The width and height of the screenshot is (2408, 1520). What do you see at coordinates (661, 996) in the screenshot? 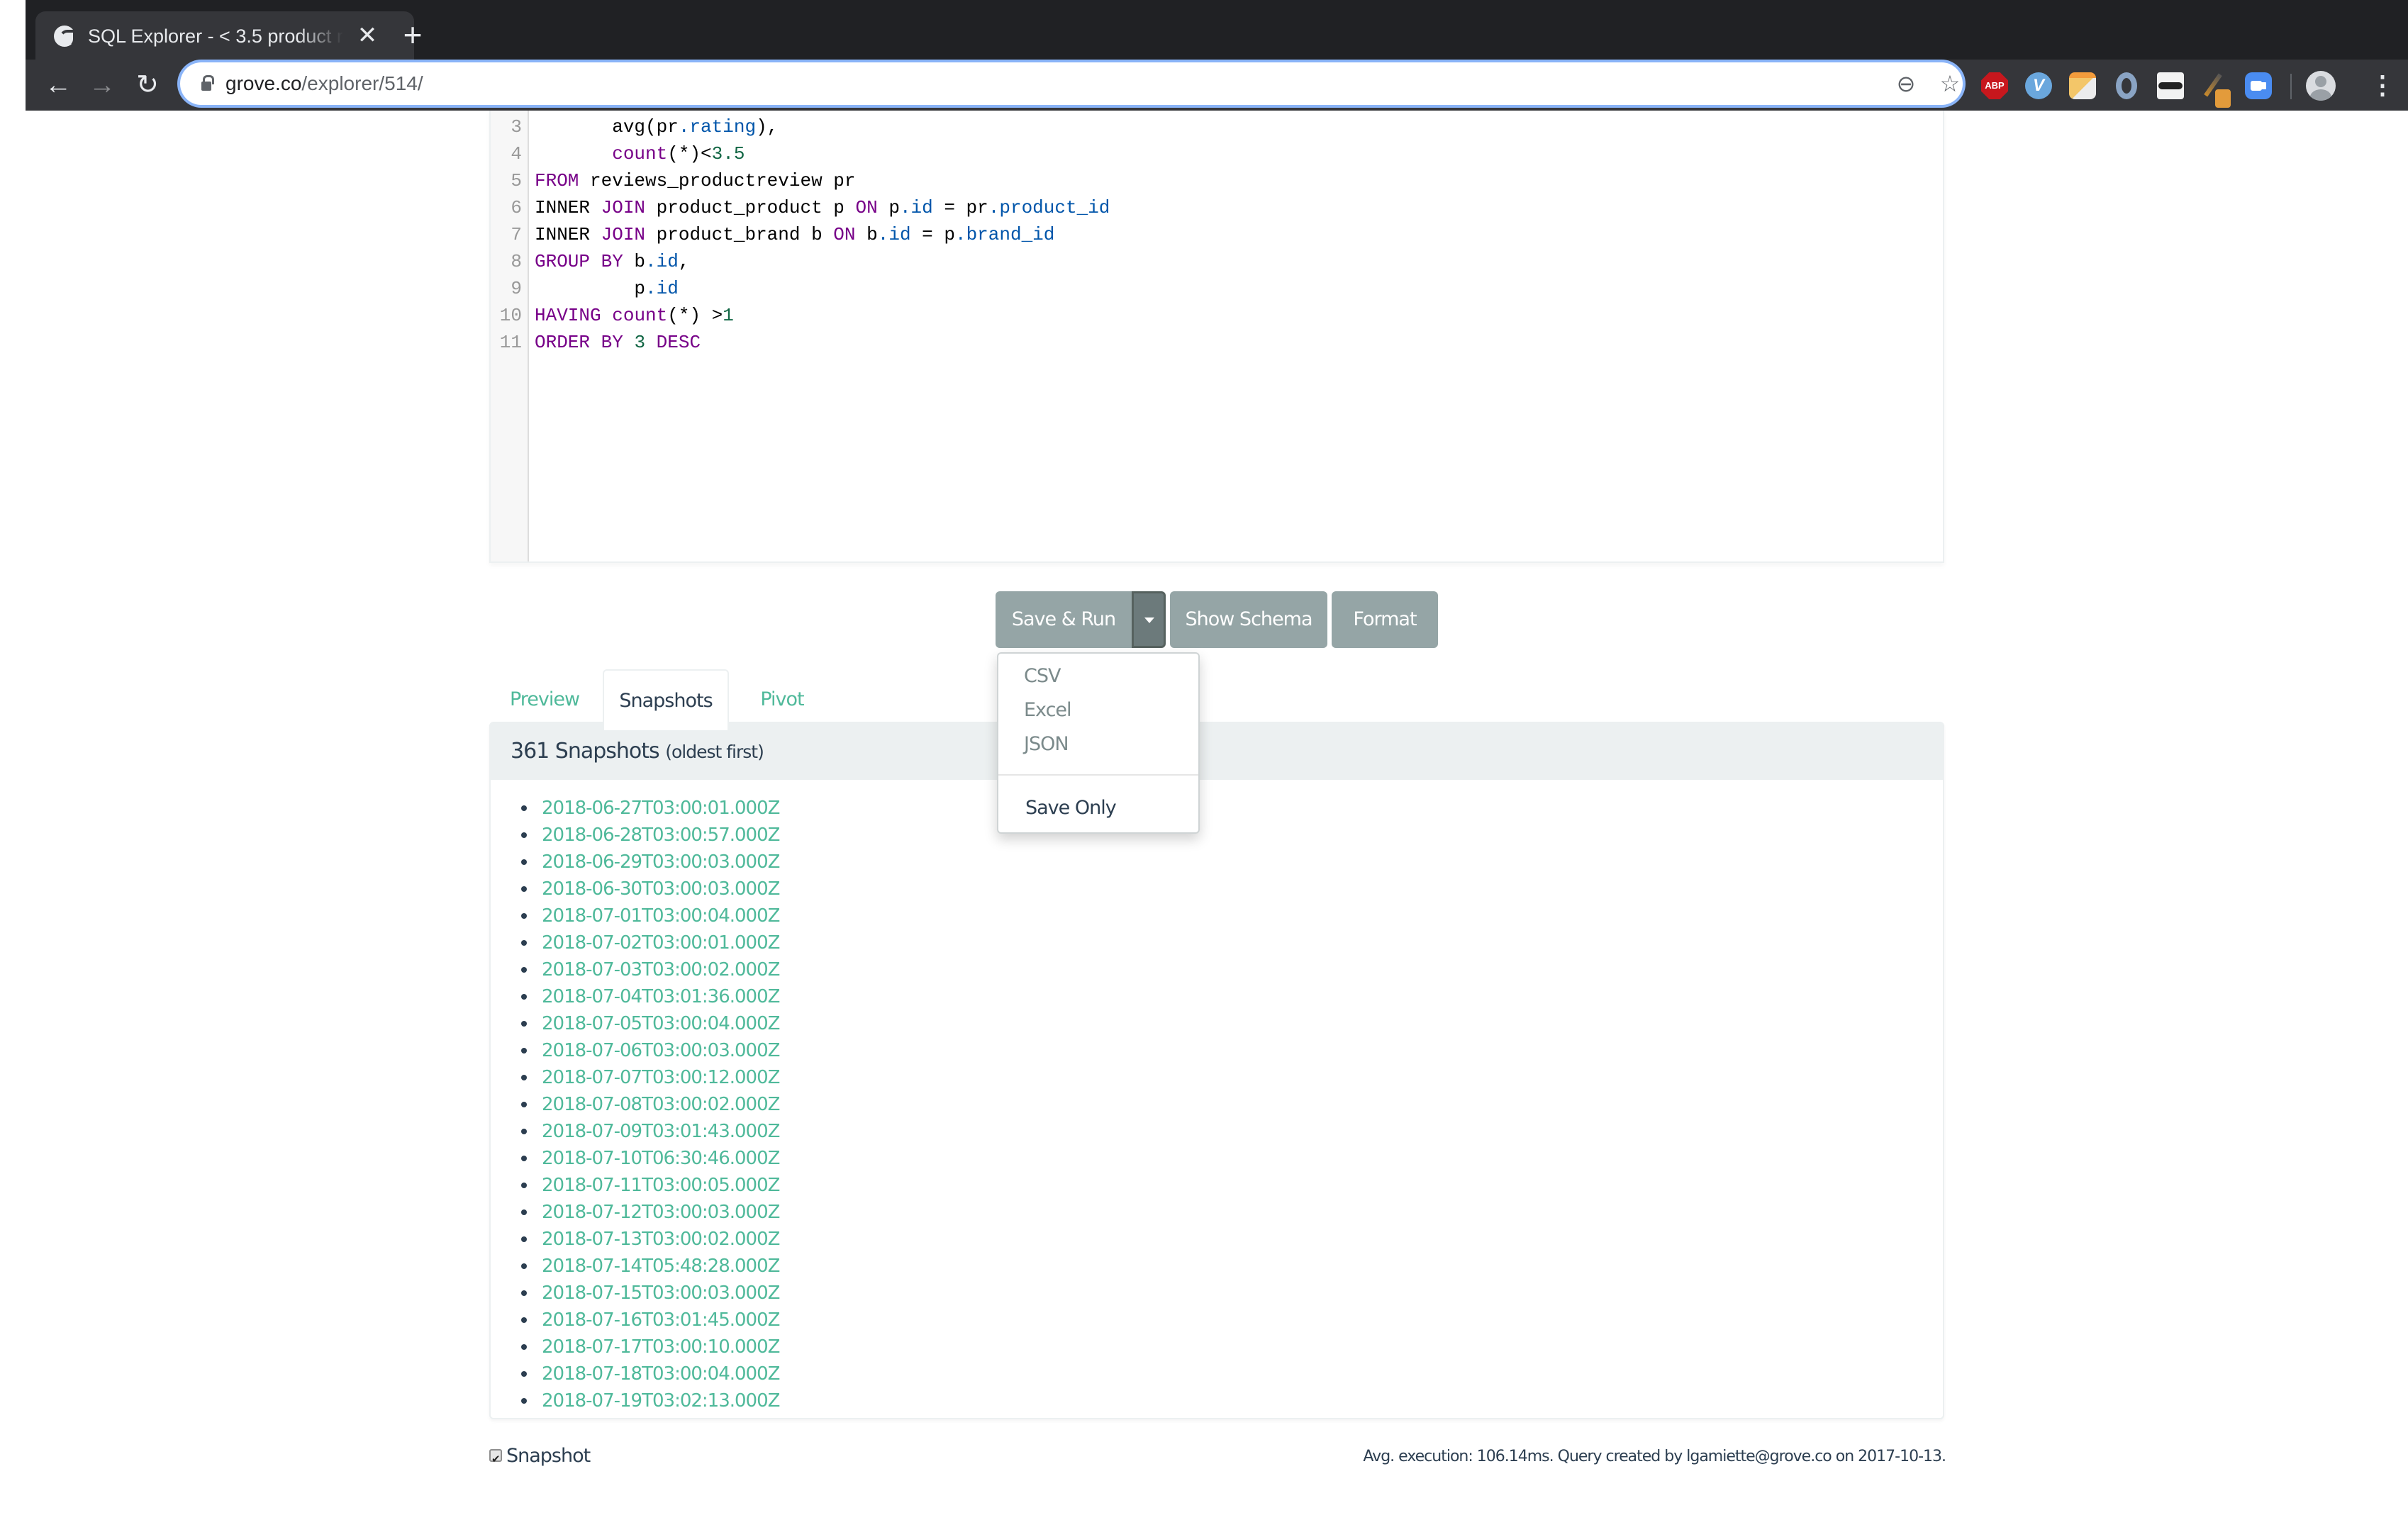
I see `snapshot-link: 2018-07-04T03:01:36.000Z` at bounding box center [661, 996].